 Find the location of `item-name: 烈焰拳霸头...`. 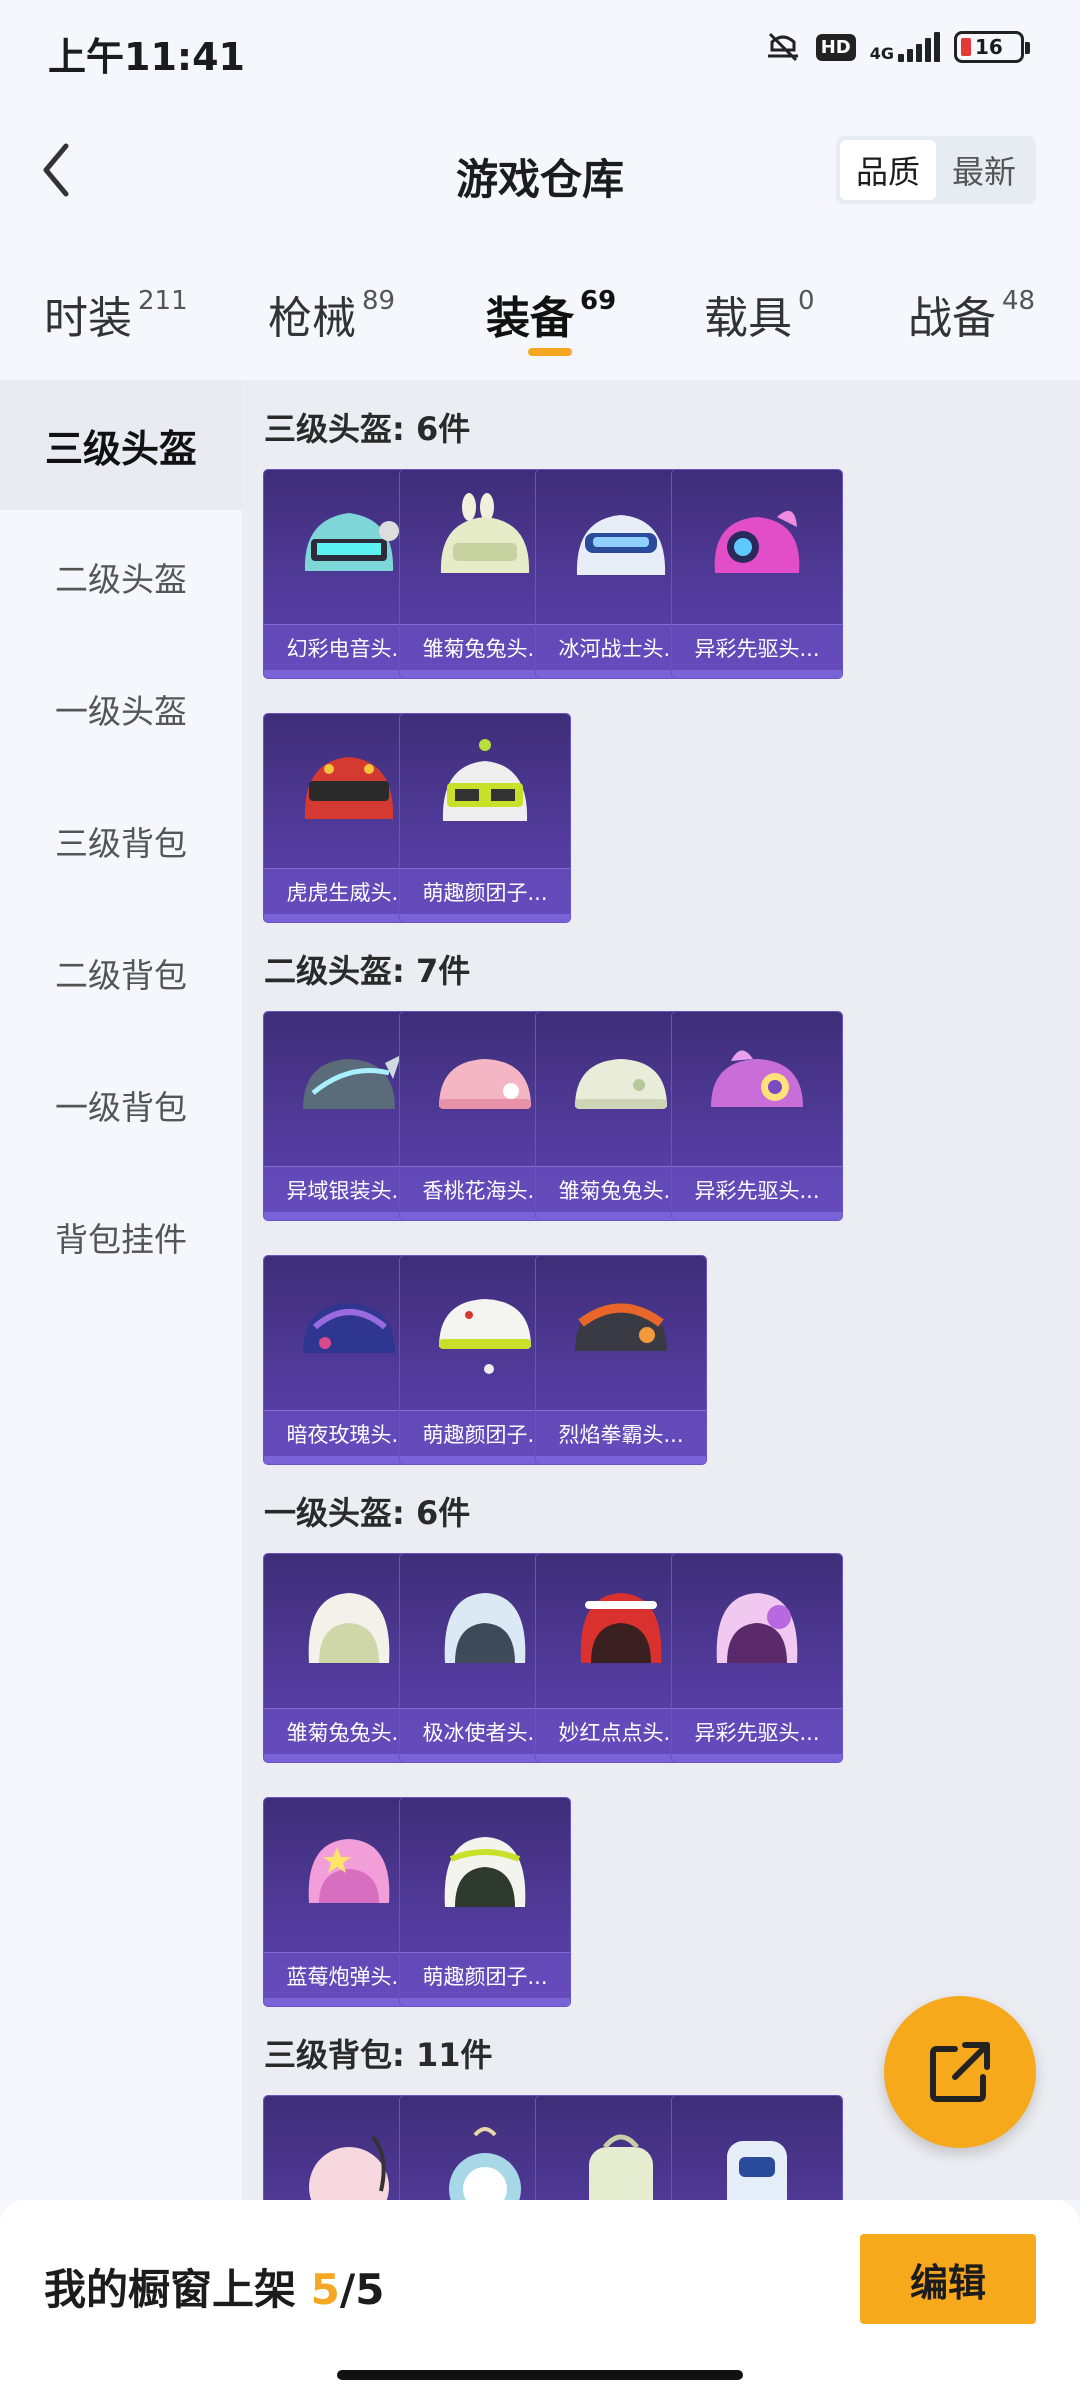

item-name: 烈焰拳霸头... is located at coordinates (621, 1433).